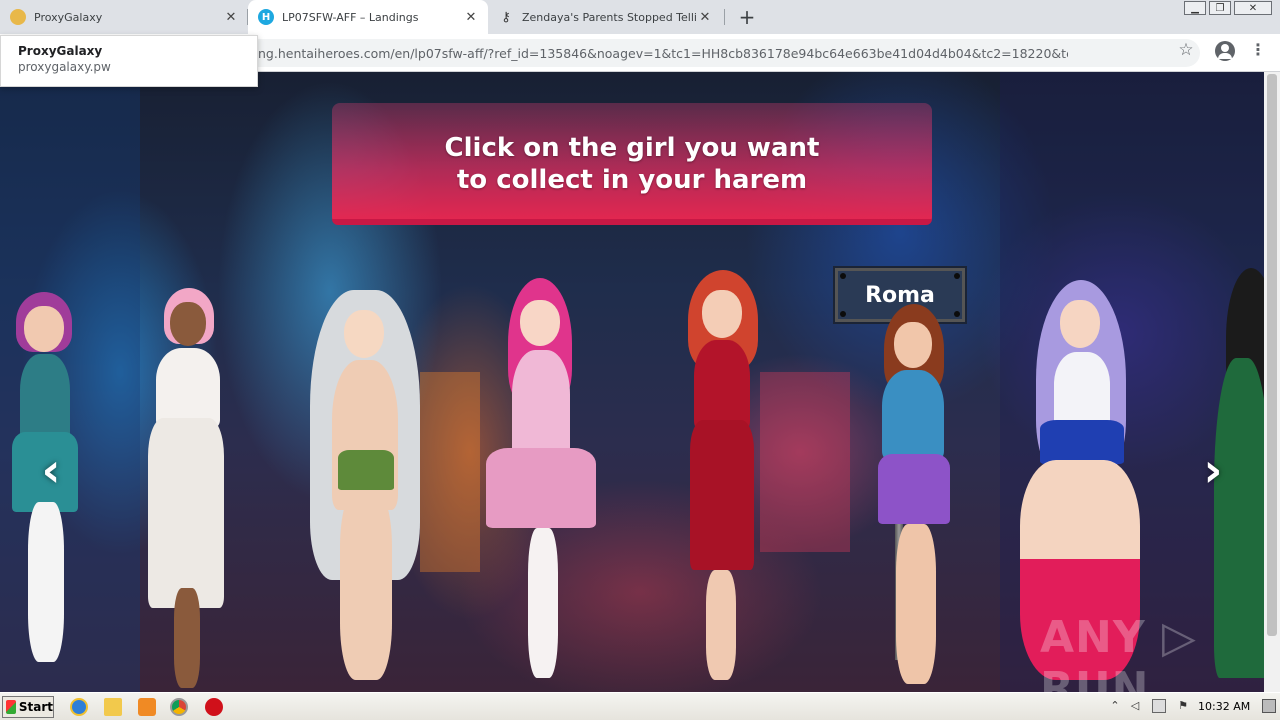 The image size is (1280, 720). What do you see at coordinates (68, 17) in the screenshot?
I see `tab-title: ProxyGalaxy` at bounding box center [68, 17].